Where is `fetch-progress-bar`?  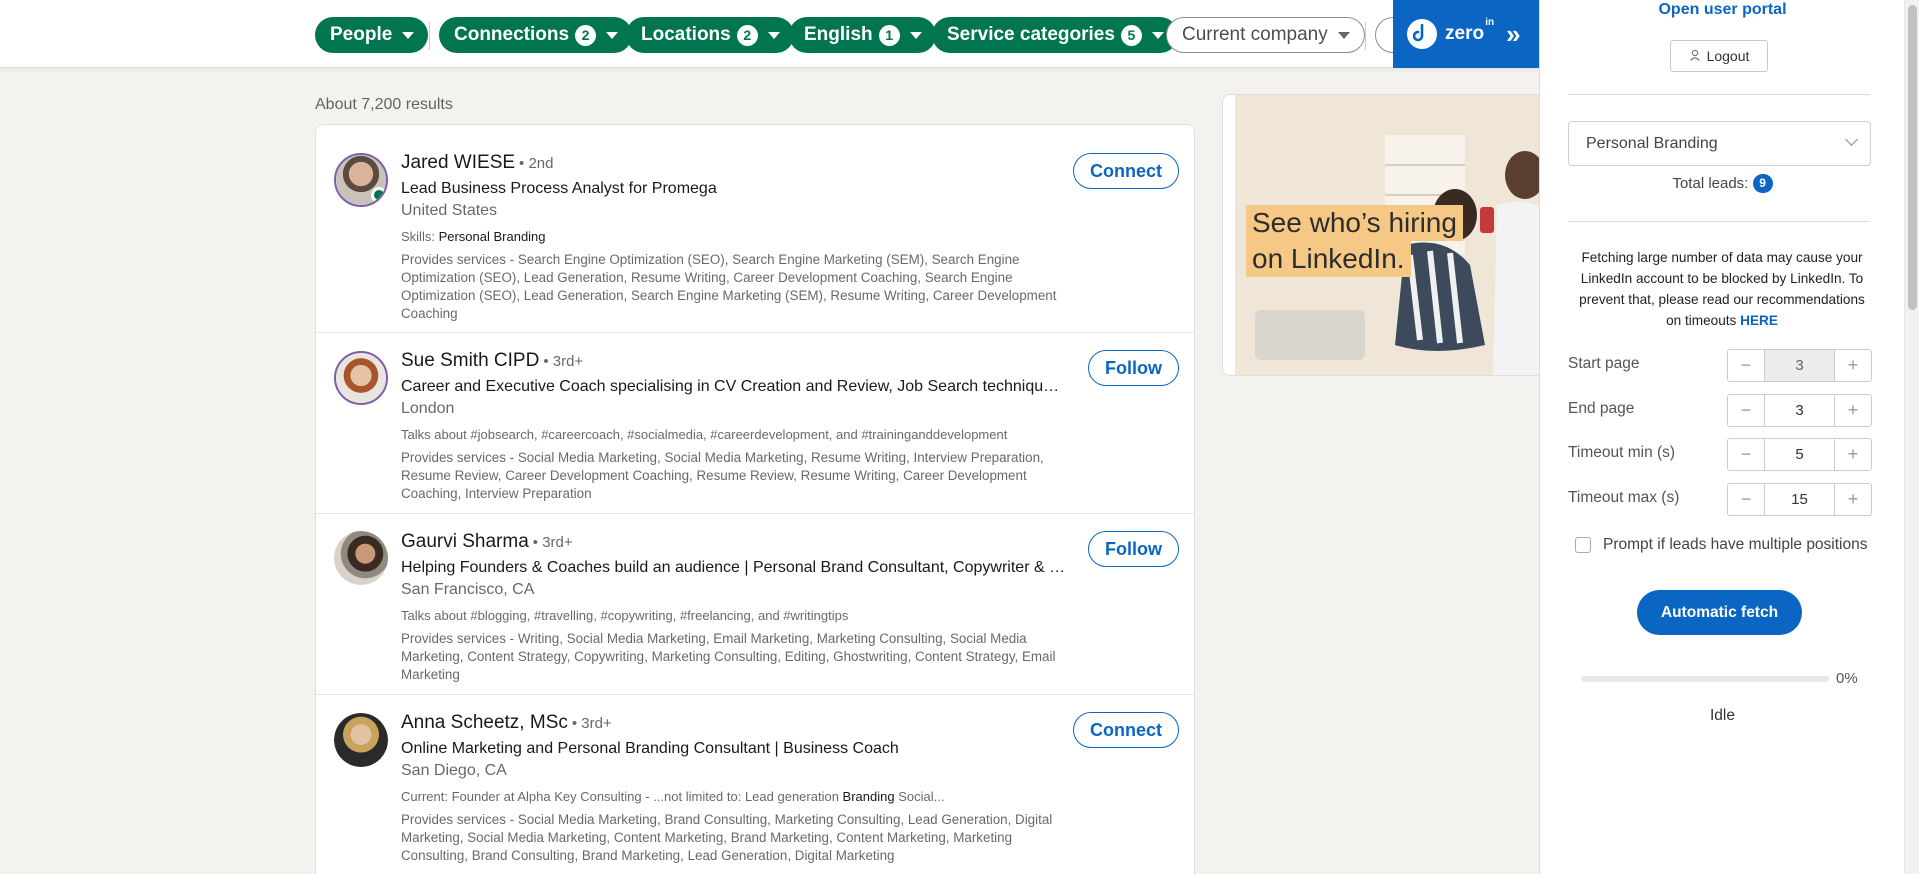
fetch-progress-bar is located at coordinates (1705, 679).